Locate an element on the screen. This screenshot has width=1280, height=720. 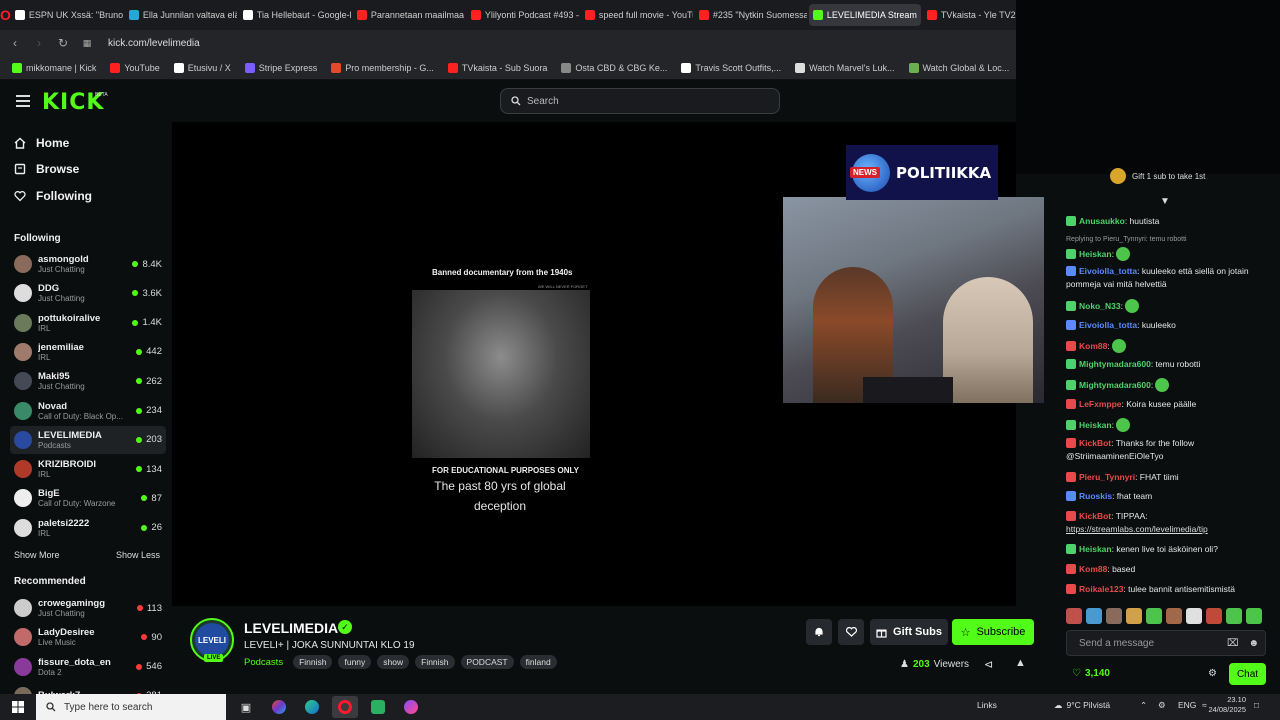
sidebar-channel-ddg: DDG Just Chatting 3.6K is located at coordinates (88, 293).